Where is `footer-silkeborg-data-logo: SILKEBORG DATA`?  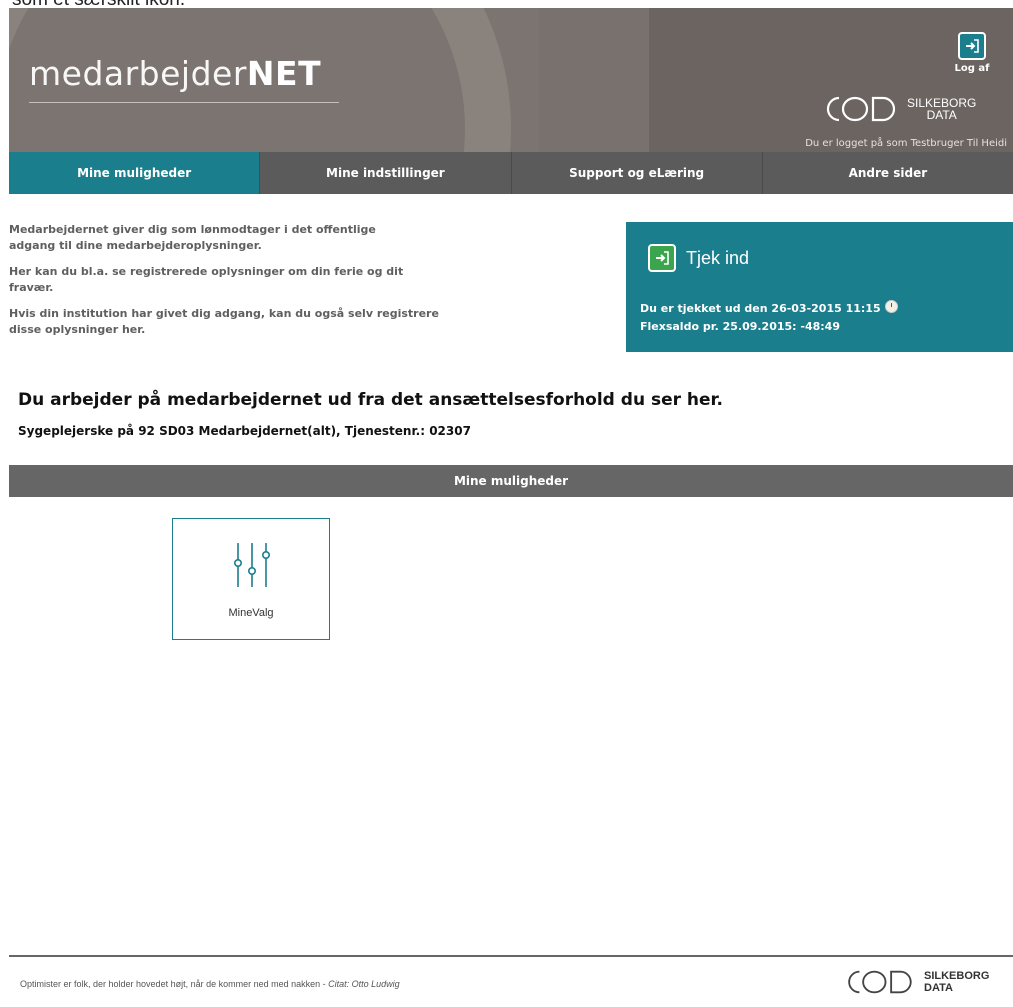
footer-silkeborg-data-logo: SILKEBORG DATA is located at coordinates (913, 982).